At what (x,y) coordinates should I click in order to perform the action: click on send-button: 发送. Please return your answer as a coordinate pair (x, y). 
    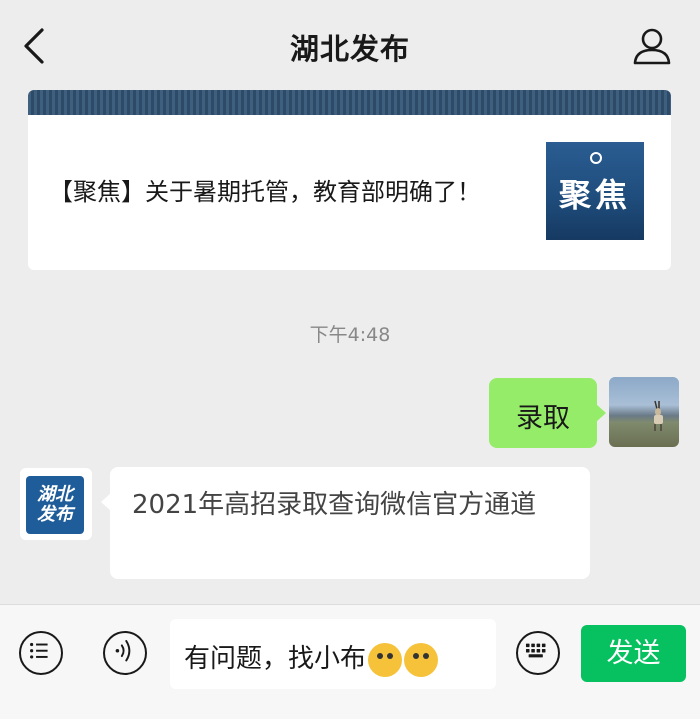
    Looking at the image, I should click on (633, 653).